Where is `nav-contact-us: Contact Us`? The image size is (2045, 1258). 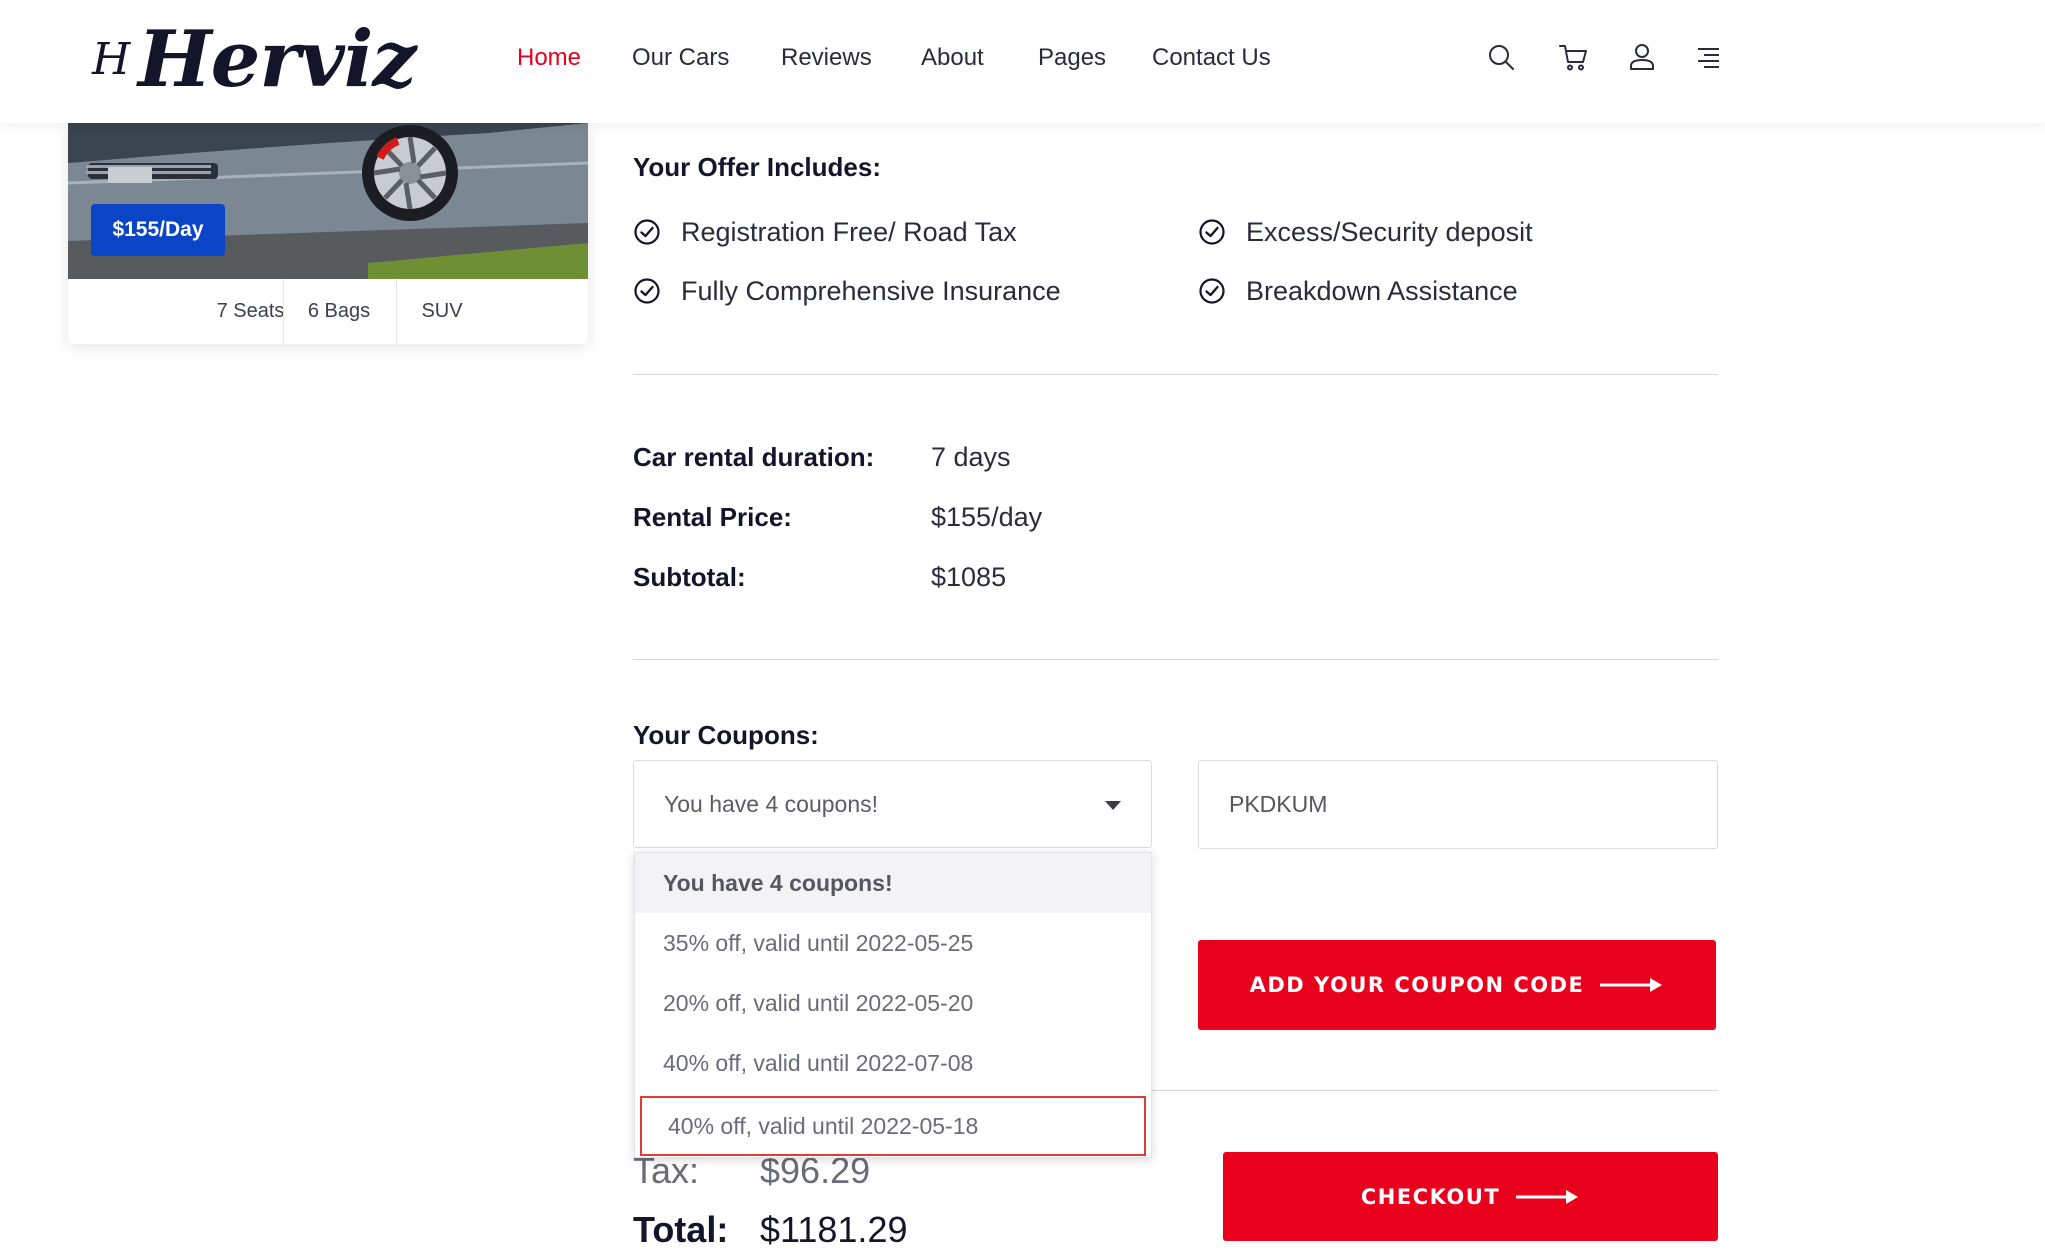 nav-contact-us: Contact Us is located at coordinates (1211, 58).